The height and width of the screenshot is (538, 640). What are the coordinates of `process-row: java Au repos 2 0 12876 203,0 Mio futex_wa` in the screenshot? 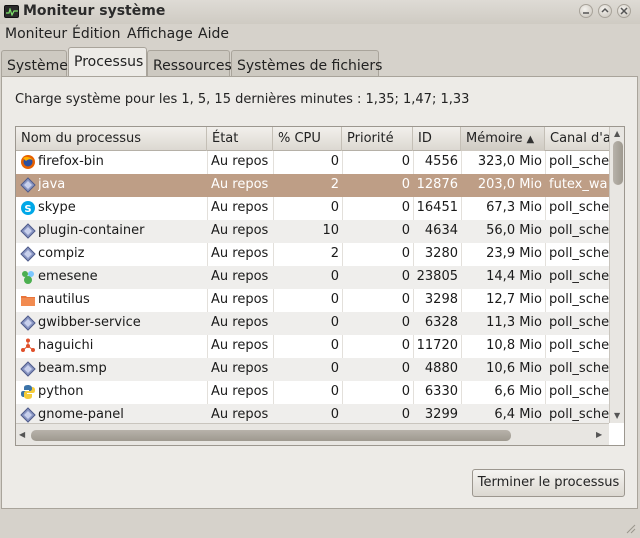 It's located at (312, 185).